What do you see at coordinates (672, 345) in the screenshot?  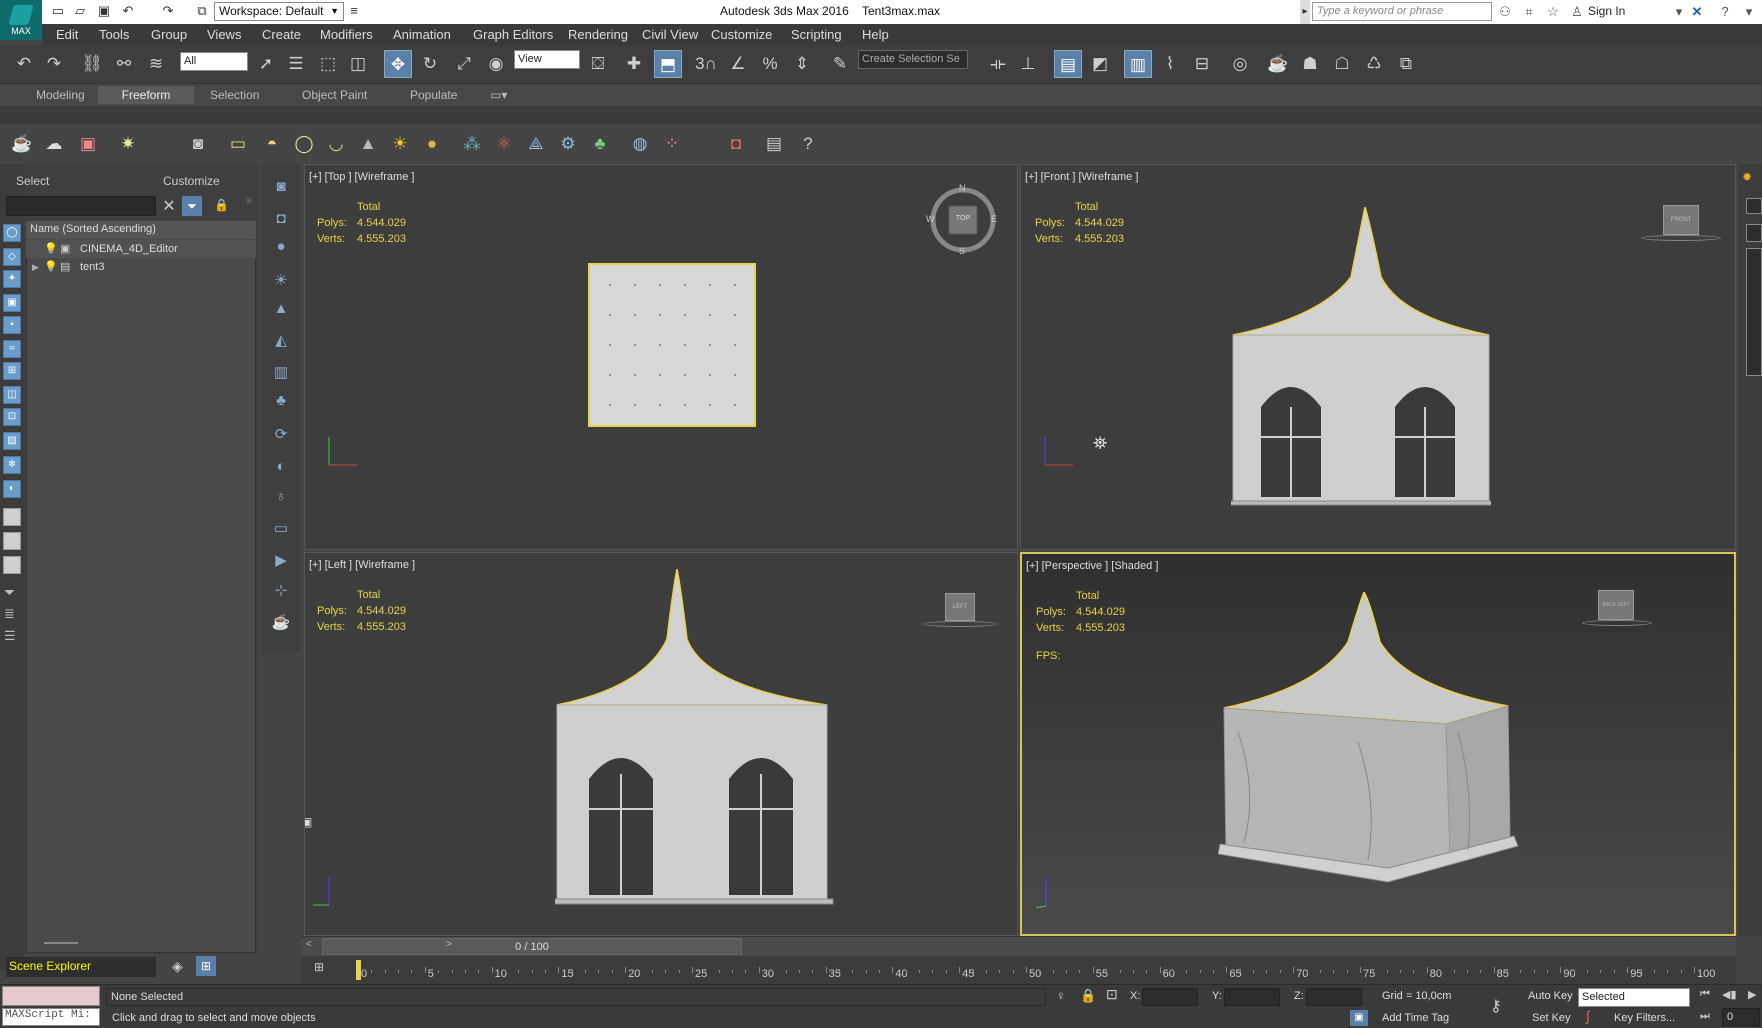 I see `tent-top-view` at bounding box center [672, 345].